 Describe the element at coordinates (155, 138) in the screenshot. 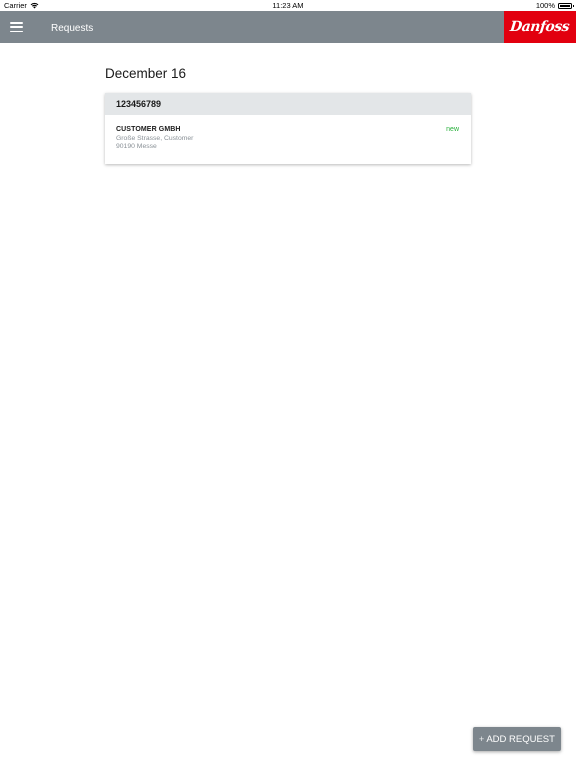

I see `customer-address-line1: Große Strasse, Customer` at that location.